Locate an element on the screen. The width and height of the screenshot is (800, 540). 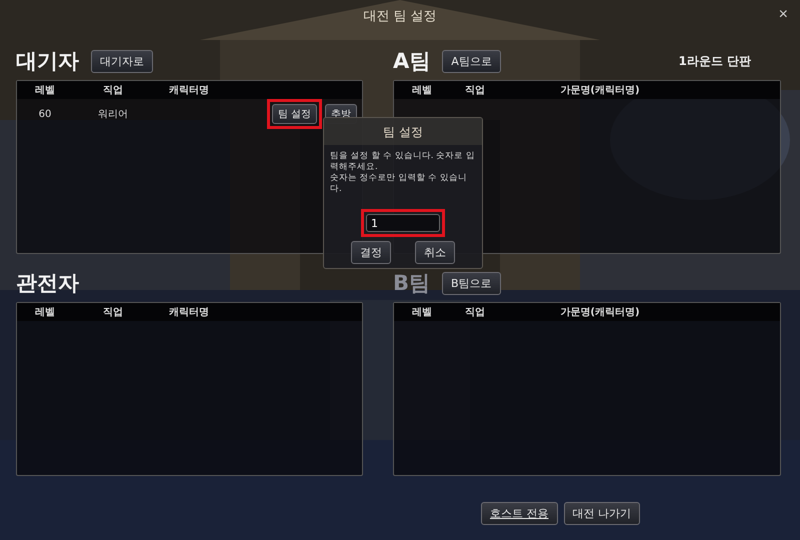
table-cell-text: 워리어 is located at coordinates (113, 114).